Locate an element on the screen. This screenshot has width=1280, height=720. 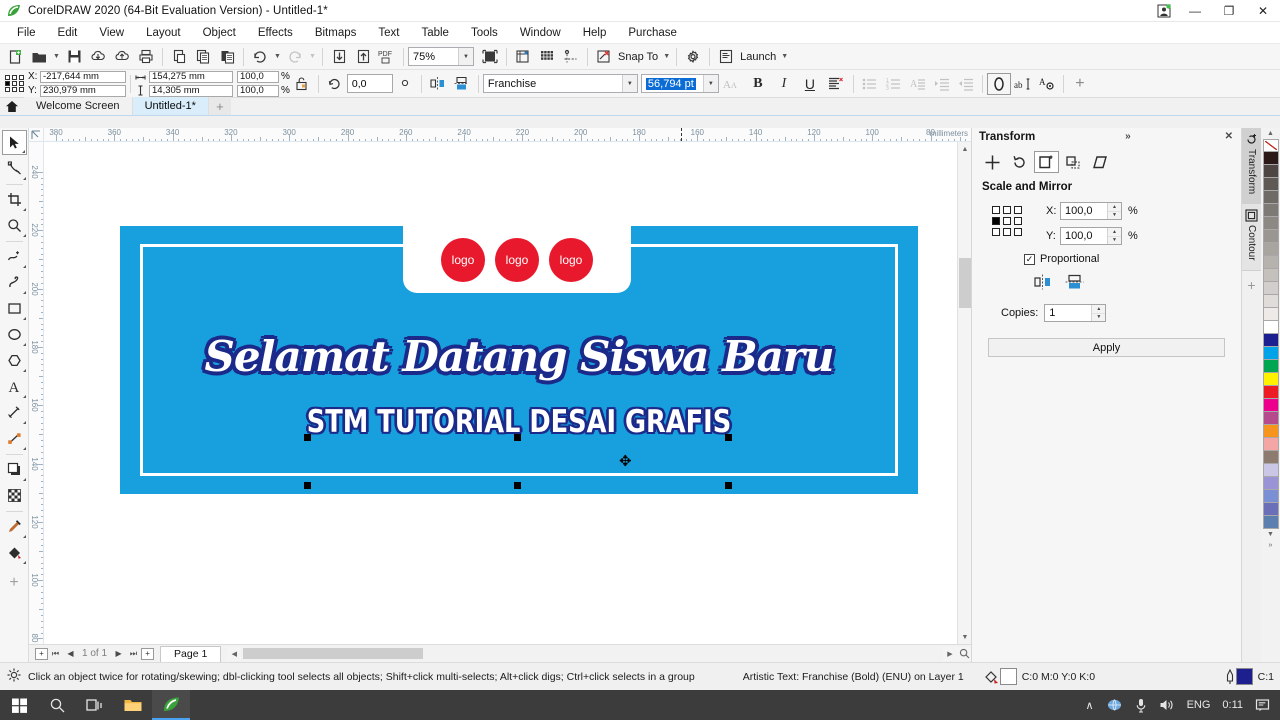
more-options-plus-icon: + is located at coordinates (1080, 84).